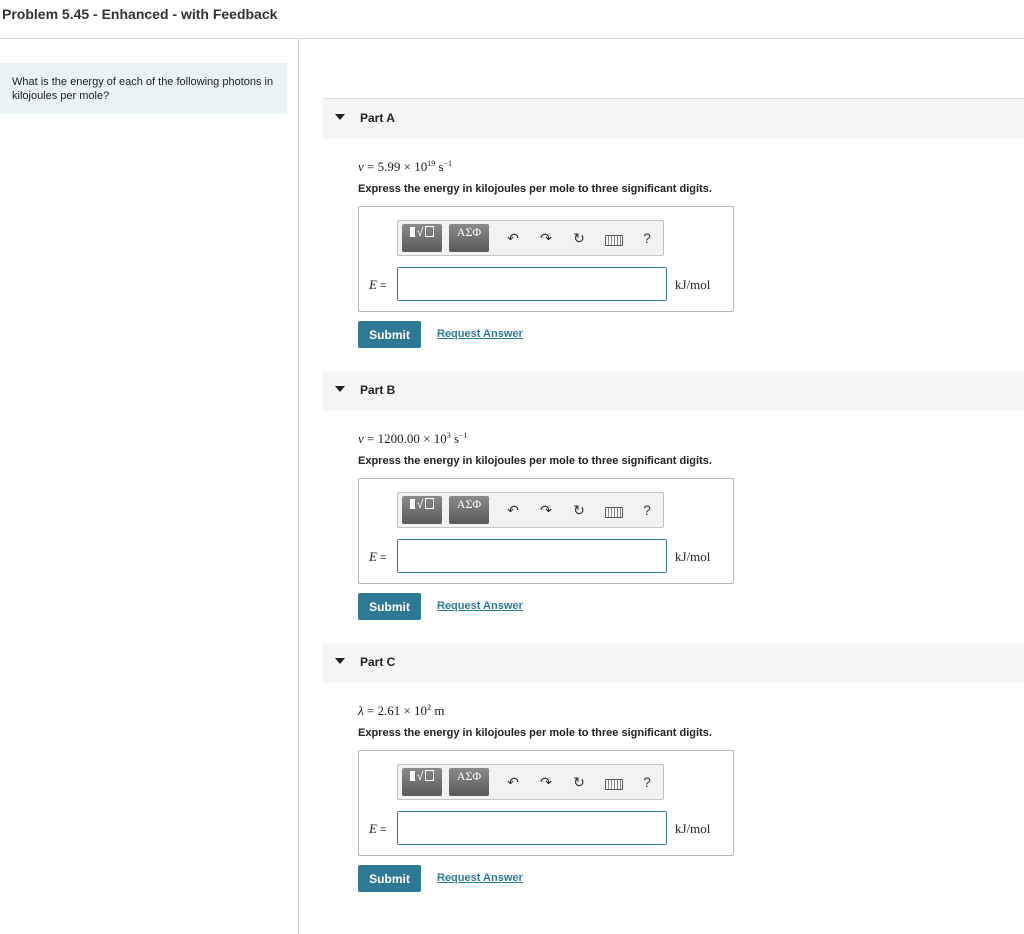 Image resolution: width=1024 pixels, height=934 pixels. What do you see at coordinates (140, 14) in the screenshot?
I see `page-title: Problem 5.45 - Enhanced - with Feedback` at bounding box center [140, 14].